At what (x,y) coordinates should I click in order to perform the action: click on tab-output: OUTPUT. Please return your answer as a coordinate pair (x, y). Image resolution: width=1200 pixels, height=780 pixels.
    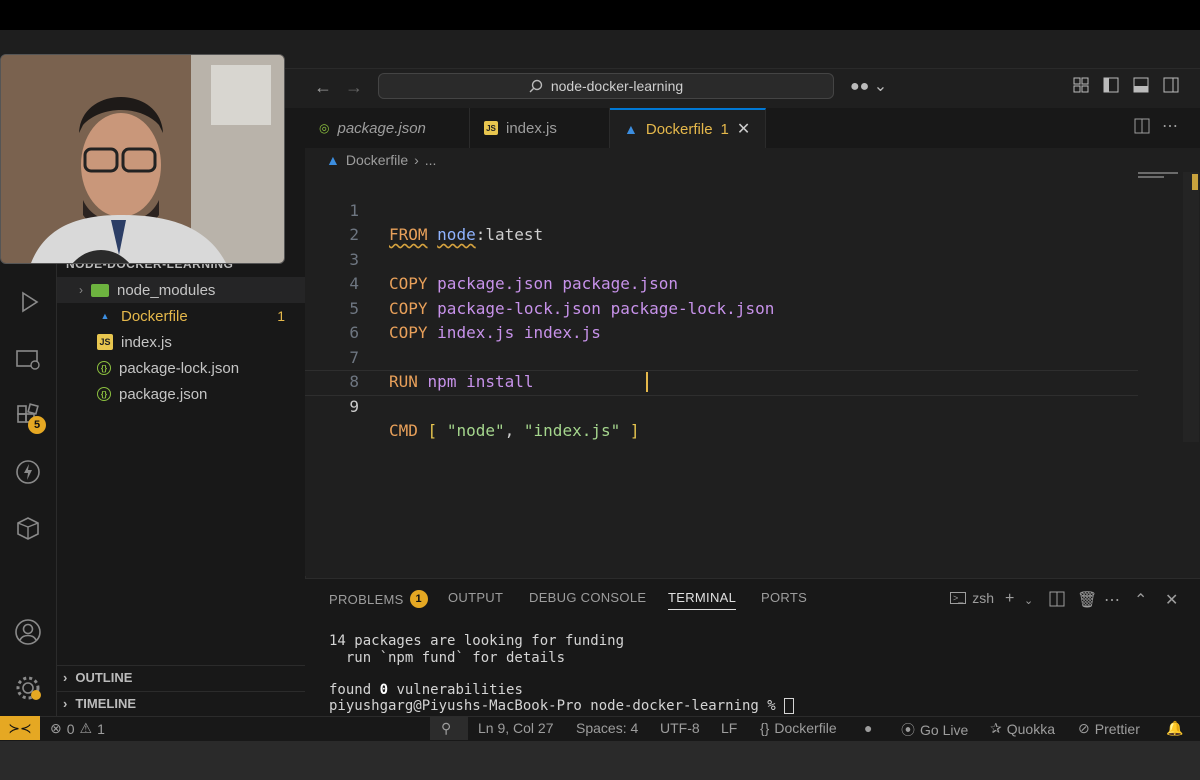
    Looking at the image, I should click on (475, 597).